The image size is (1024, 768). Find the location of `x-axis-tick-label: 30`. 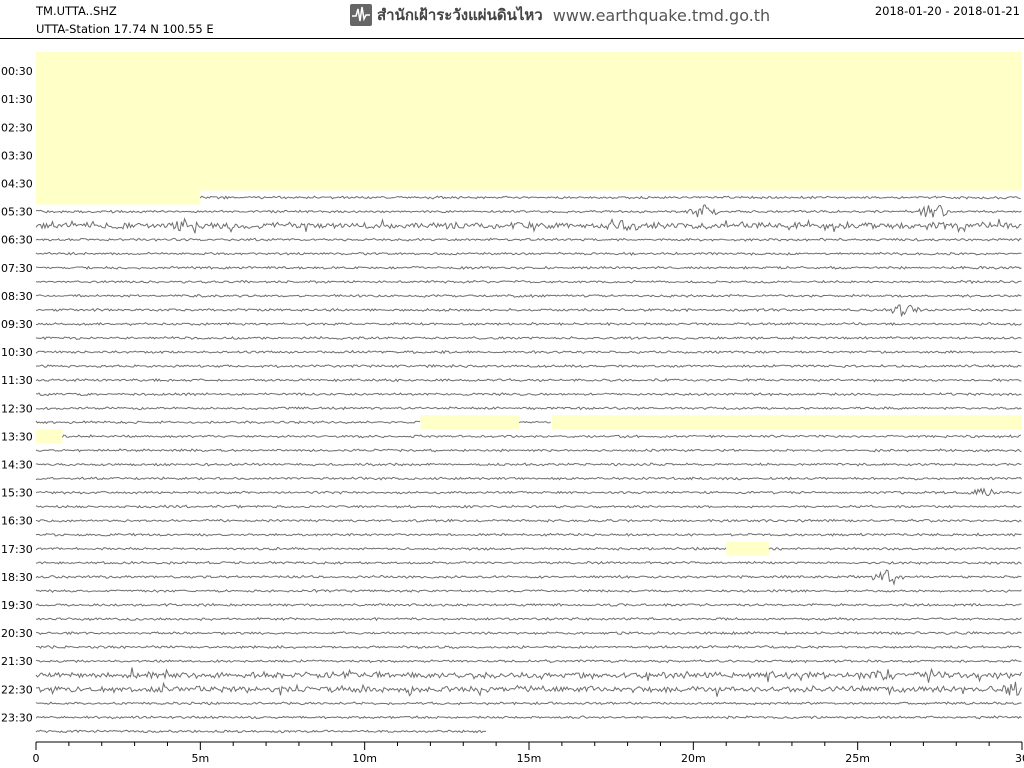

x-axis-tick-label: 30 is located at coordinates (1019, 758).